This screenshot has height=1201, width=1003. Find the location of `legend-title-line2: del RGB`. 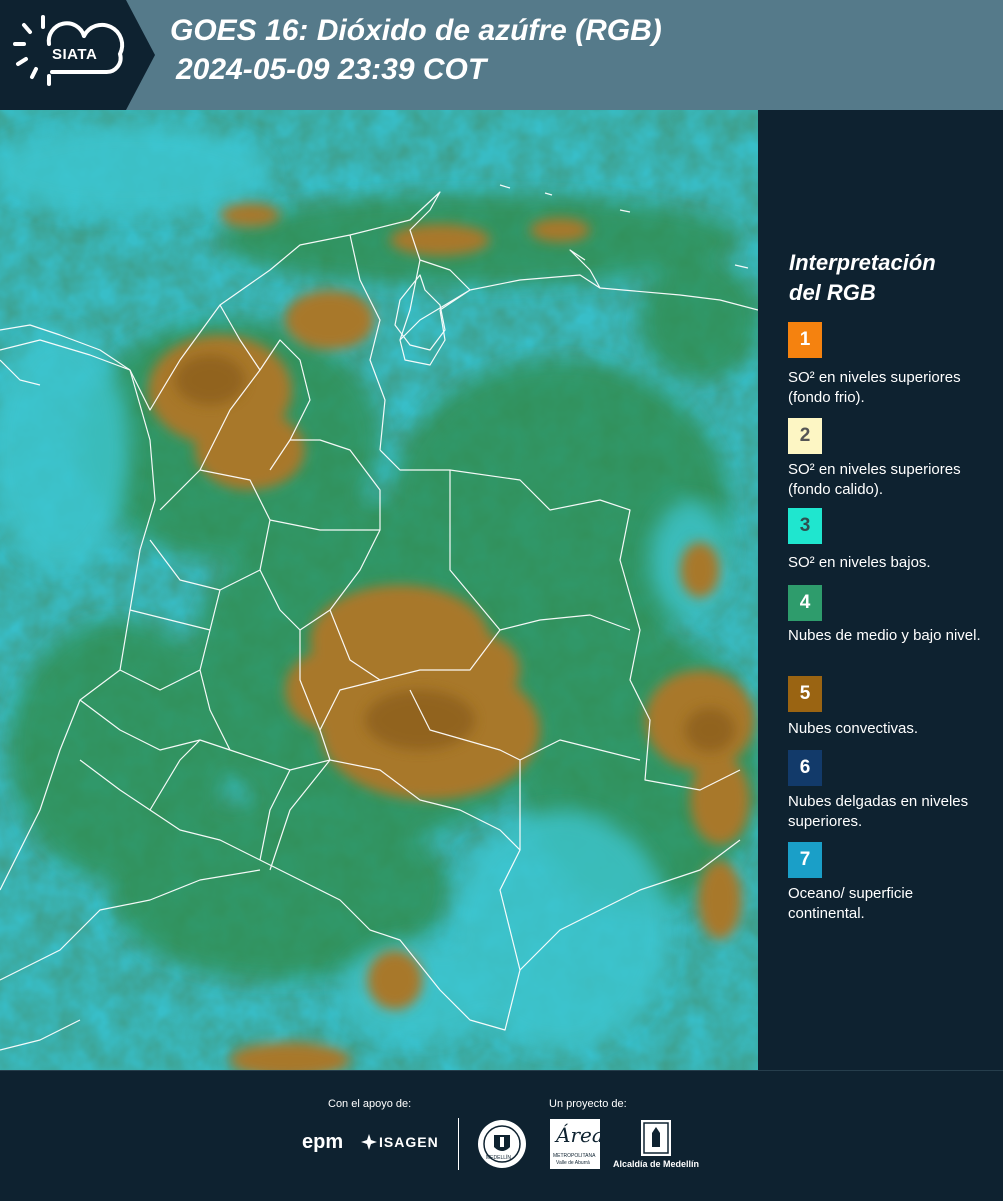

legend-title-line2: del RGB is located at coordinates (832, 292).